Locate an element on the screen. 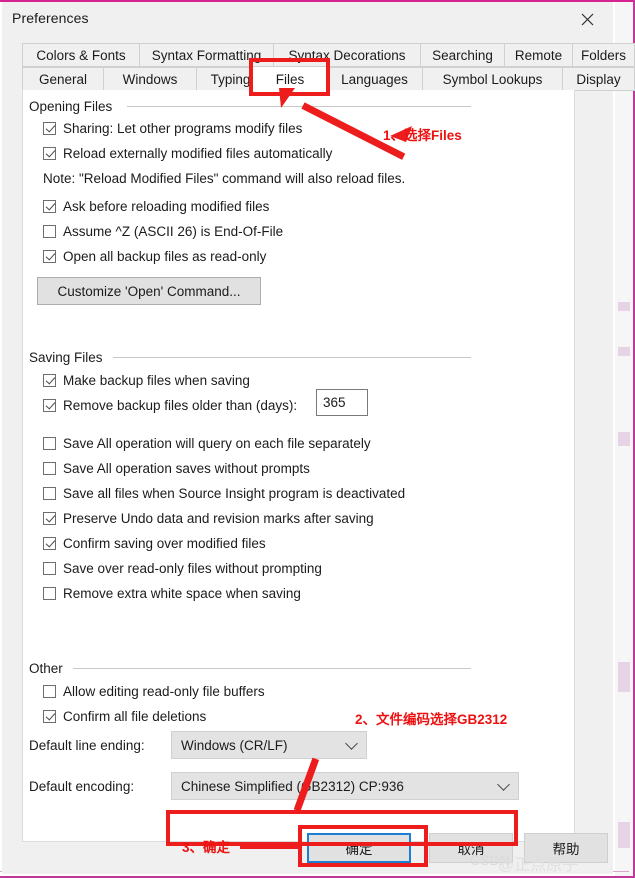 This screenshot has width=635, height=878. checkbox-remove-backup-files-older-than: Remove backup files older than (days): is located at coordinates (170, 405).